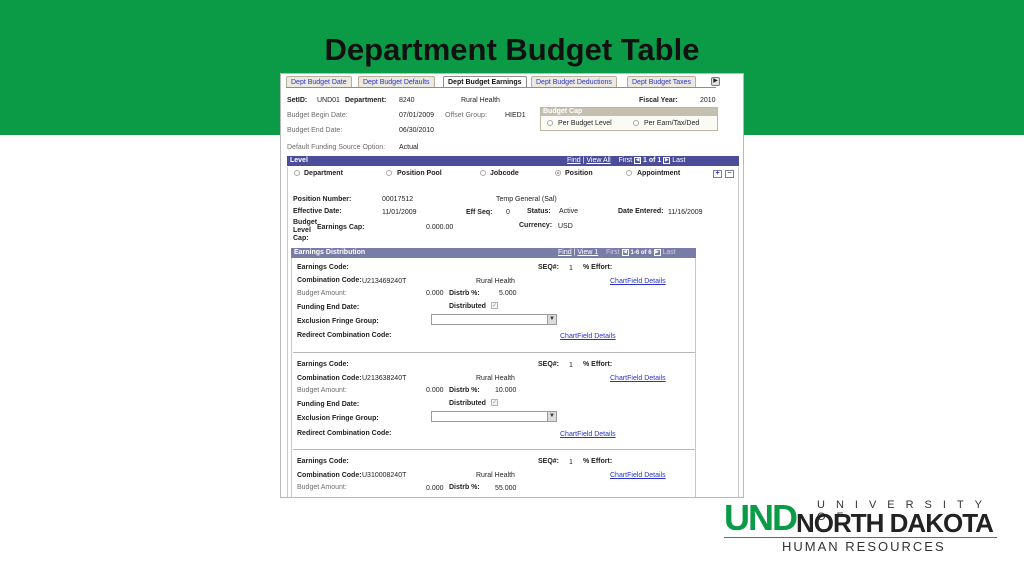 Image resolution: width=1024 pixels, height=576 pixels. Describe the element at coordinates (598, 160) in the screenshot. I see `level-view-all-link: View All` at that location.